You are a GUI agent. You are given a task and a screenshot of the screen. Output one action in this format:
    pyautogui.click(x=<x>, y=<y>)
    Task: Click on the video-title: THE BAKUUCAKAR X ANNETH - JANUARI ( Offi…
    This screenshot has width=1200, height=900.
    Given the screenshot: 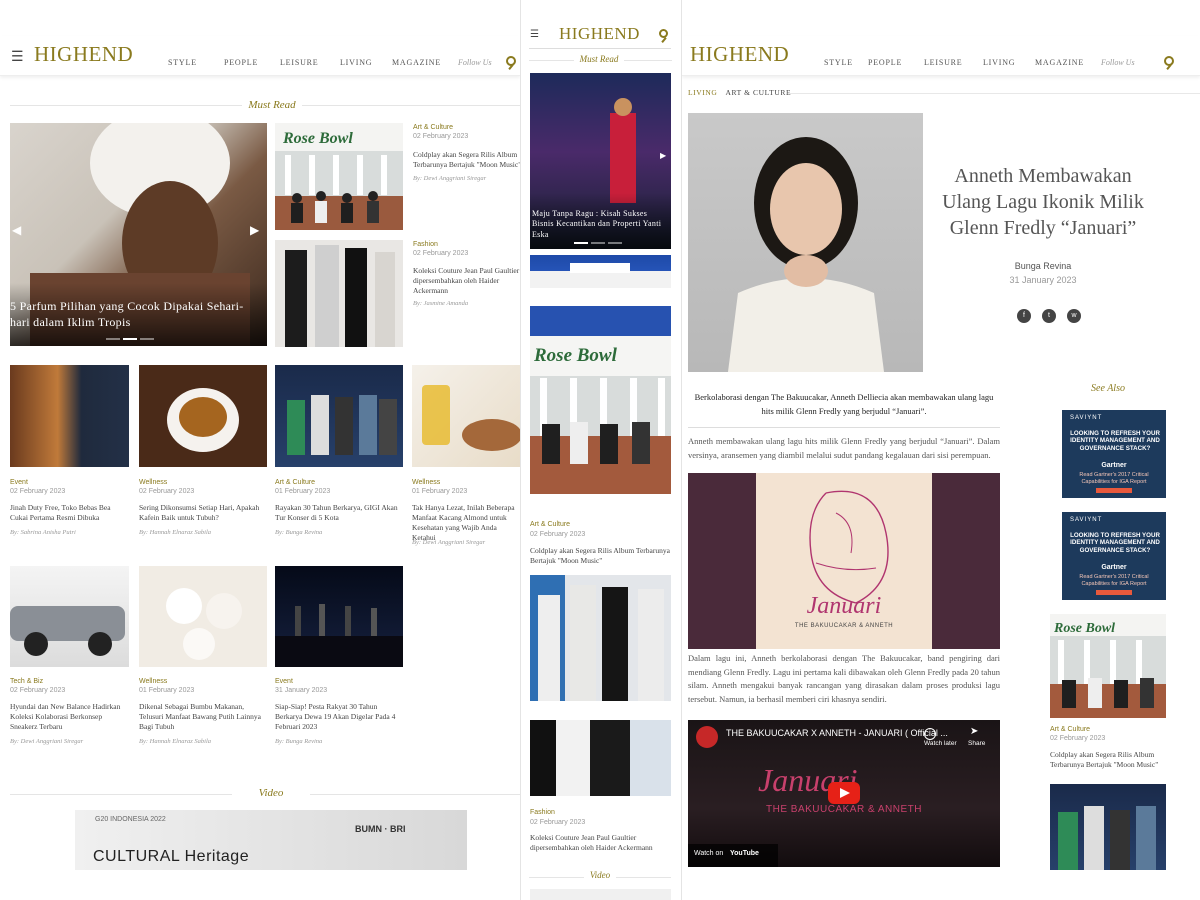 What is the action you would take?
    pyautogui.click(x=837, y=733)
    